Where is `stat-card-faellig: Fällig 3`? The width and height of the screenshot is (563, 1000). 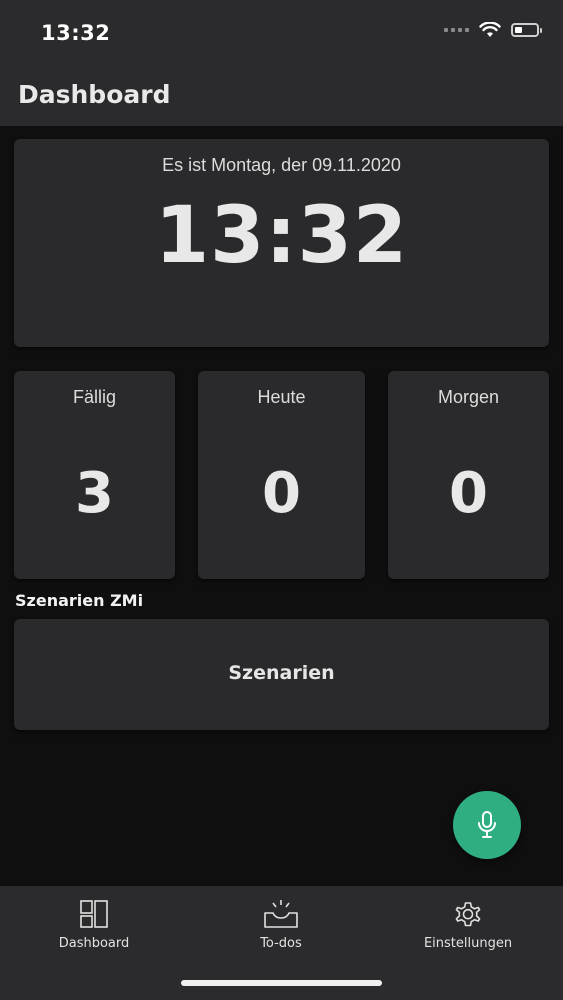 stat-card-faellig: Fällig 3 is located at coordinates (94, 475).